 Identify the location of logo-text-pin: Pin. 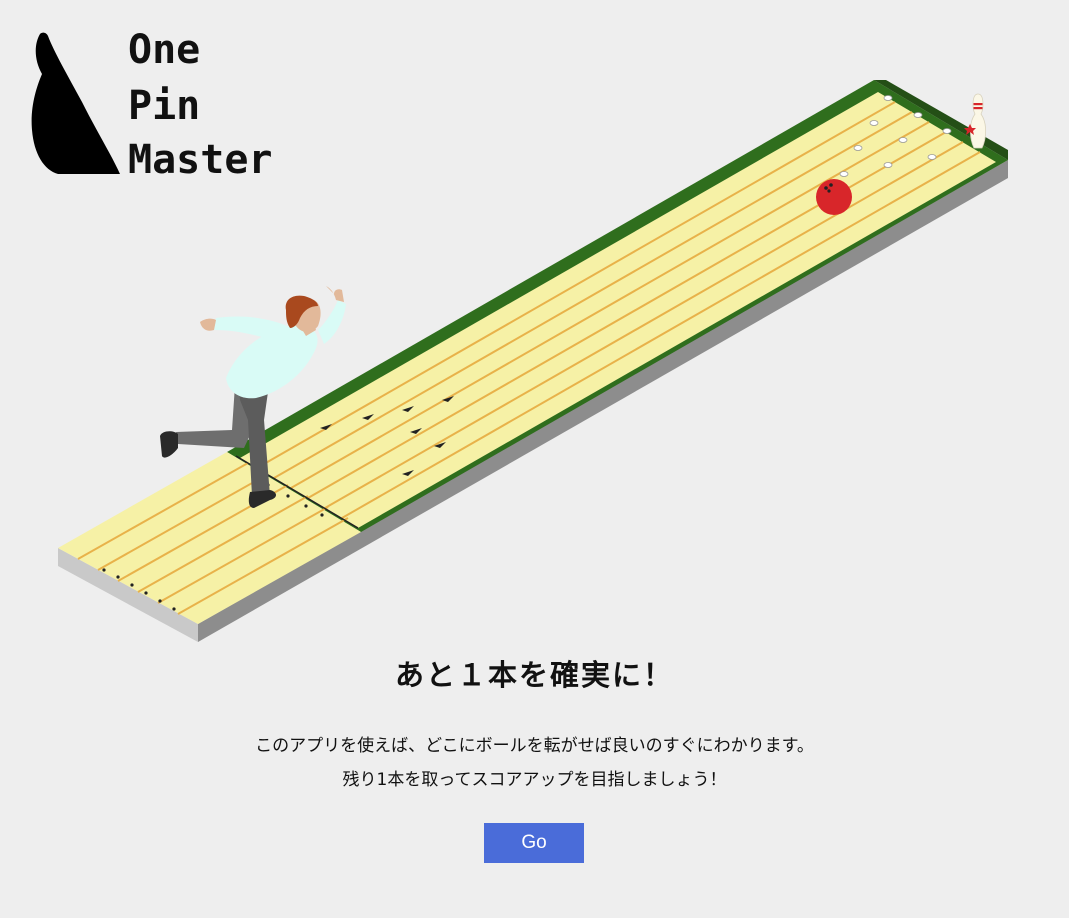
(164, 106).